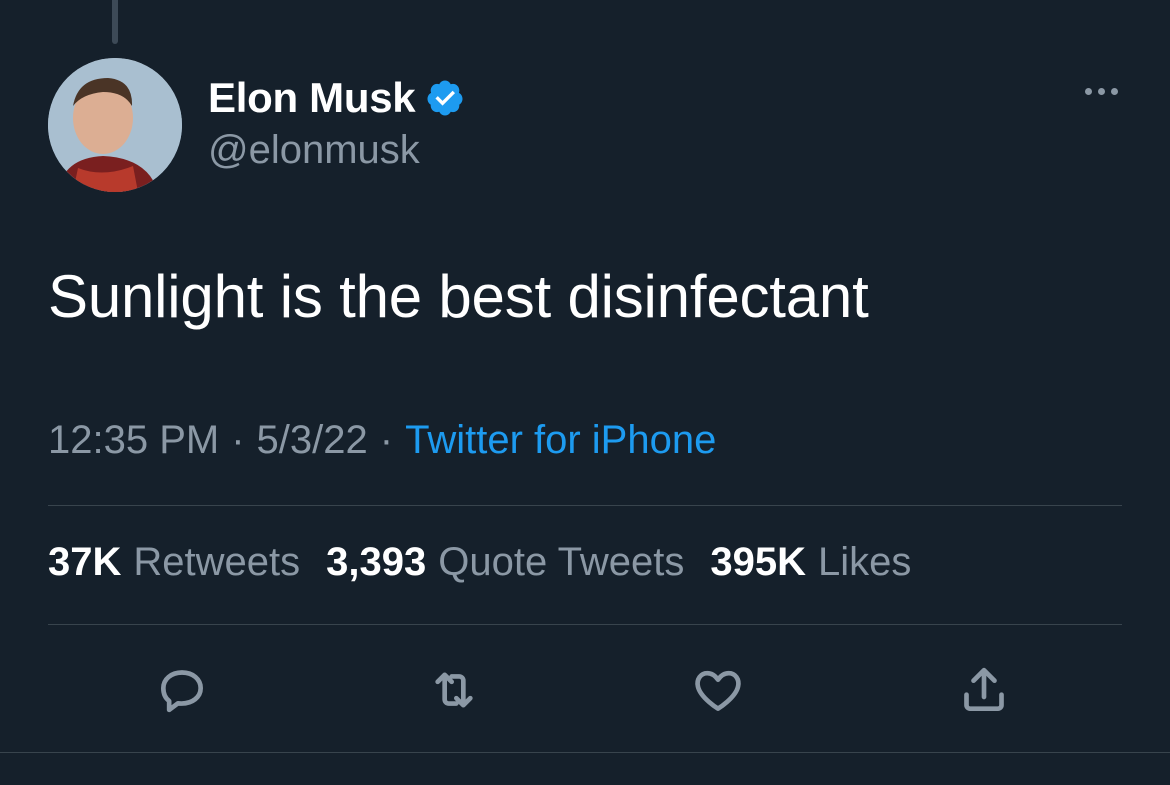 The height and width of the screenshot is (785, 1170). I want to click on likes-label: Likes, so click(864, 562).